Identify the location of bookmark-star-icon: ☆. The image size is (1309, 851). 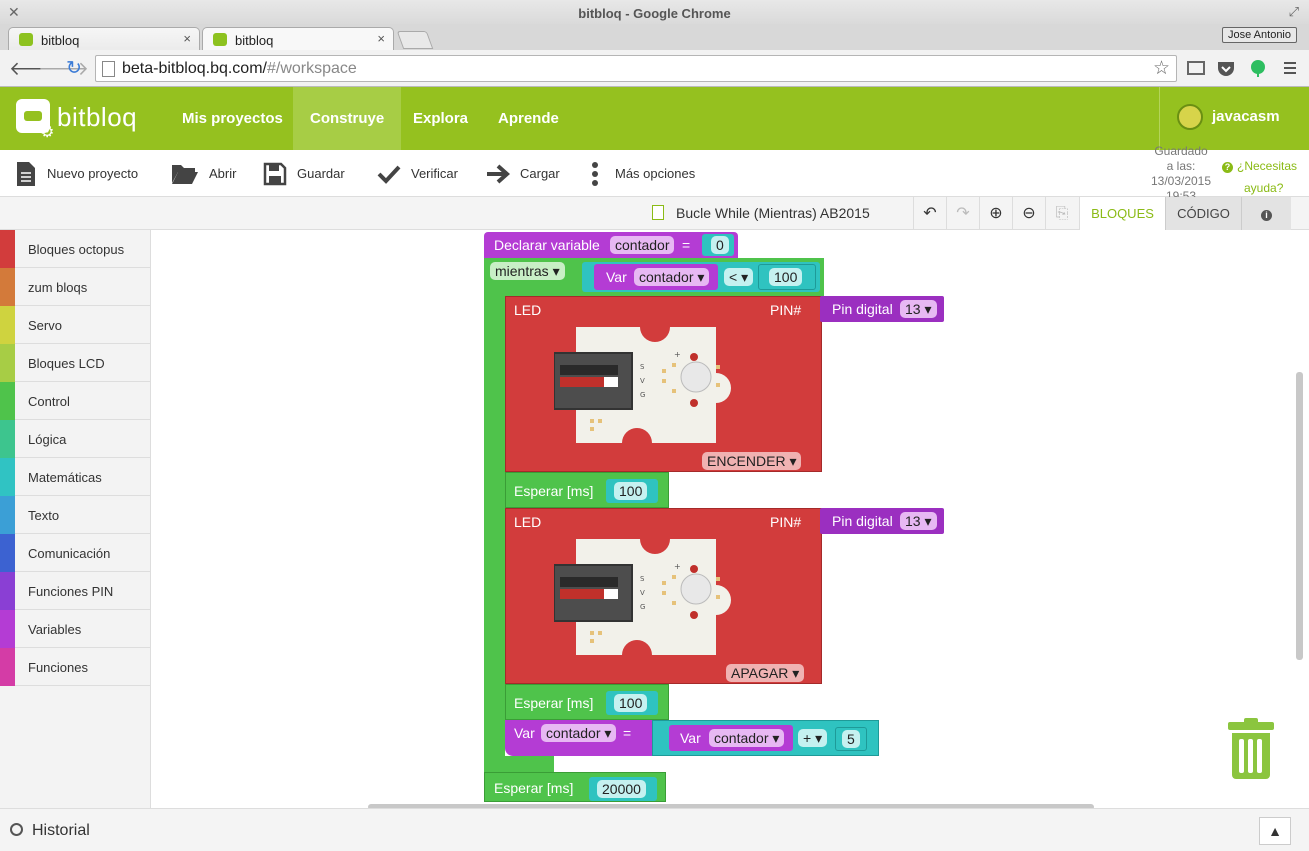
(1161, 68).